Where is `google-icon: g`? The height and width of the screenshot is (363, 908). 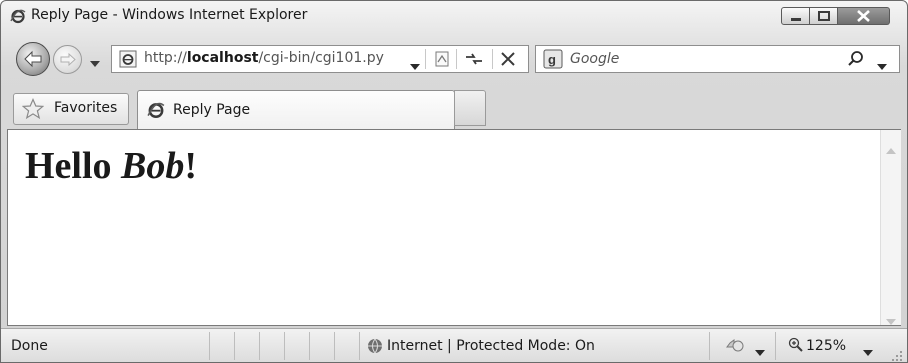
google-icon: g is located at coordinates (553, 59).